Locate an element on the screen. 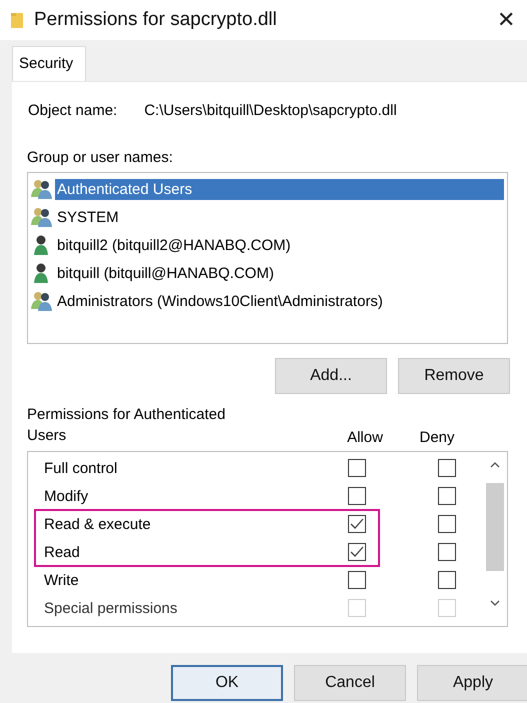 The width and height of the screenshot is (527, 703). permission-name: Read is located at coordinates (62, 552).